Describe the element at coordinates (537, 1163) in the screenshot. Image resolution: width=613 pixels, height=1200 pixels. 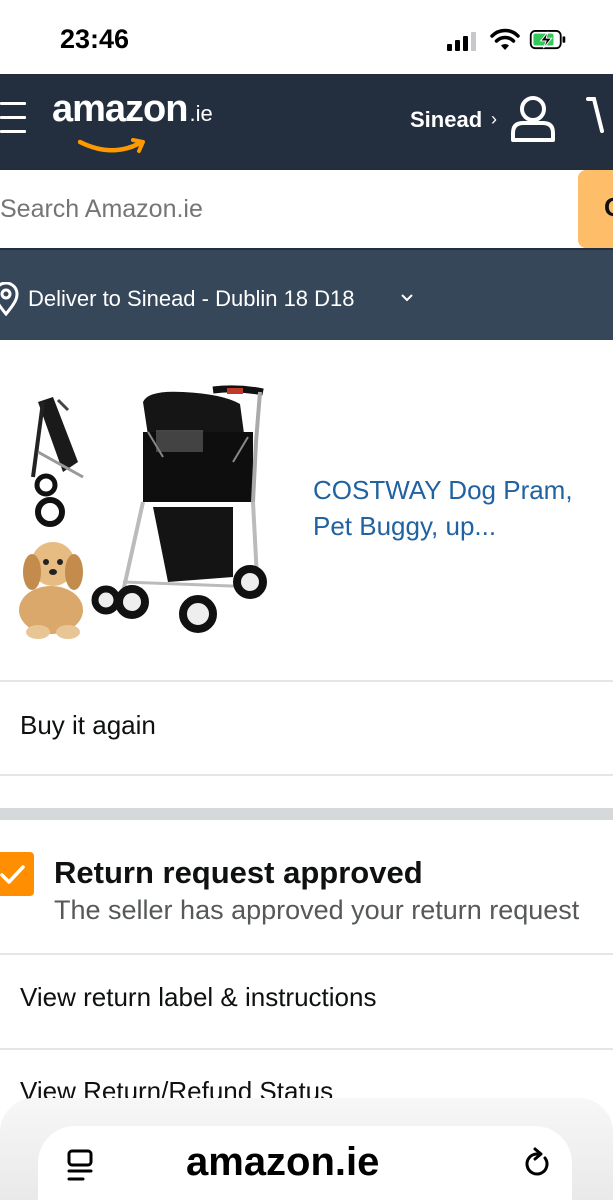
I see `reload-icon` at that location.